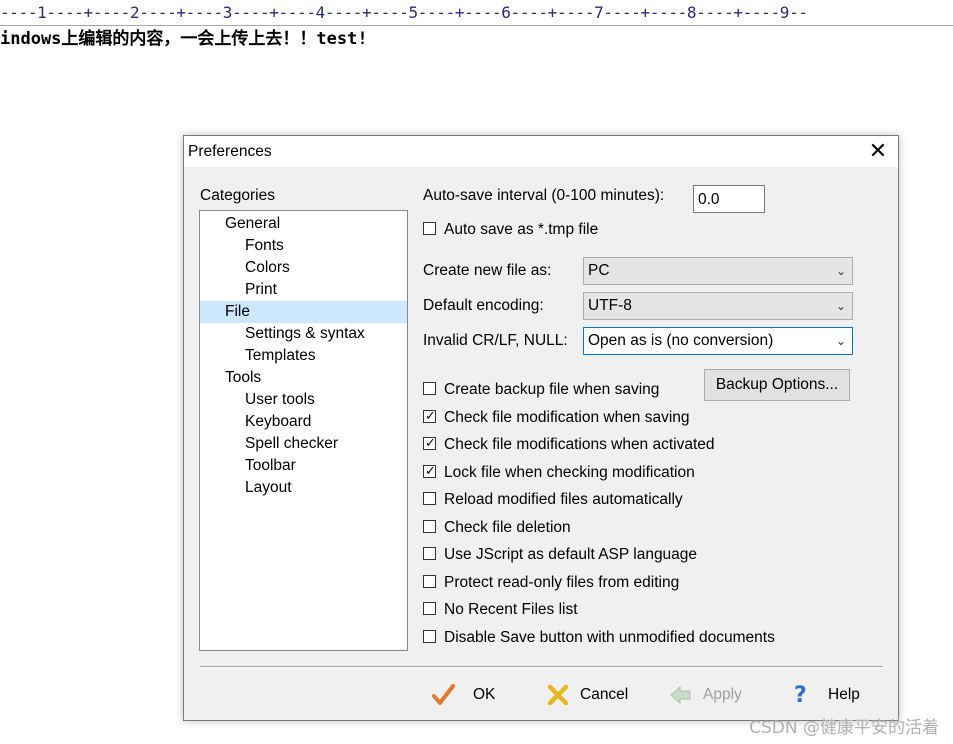 The width and height of the screenshot is (953, 744). I want to click on tree-item-keyboard: Keyboard, so click(278, 422).